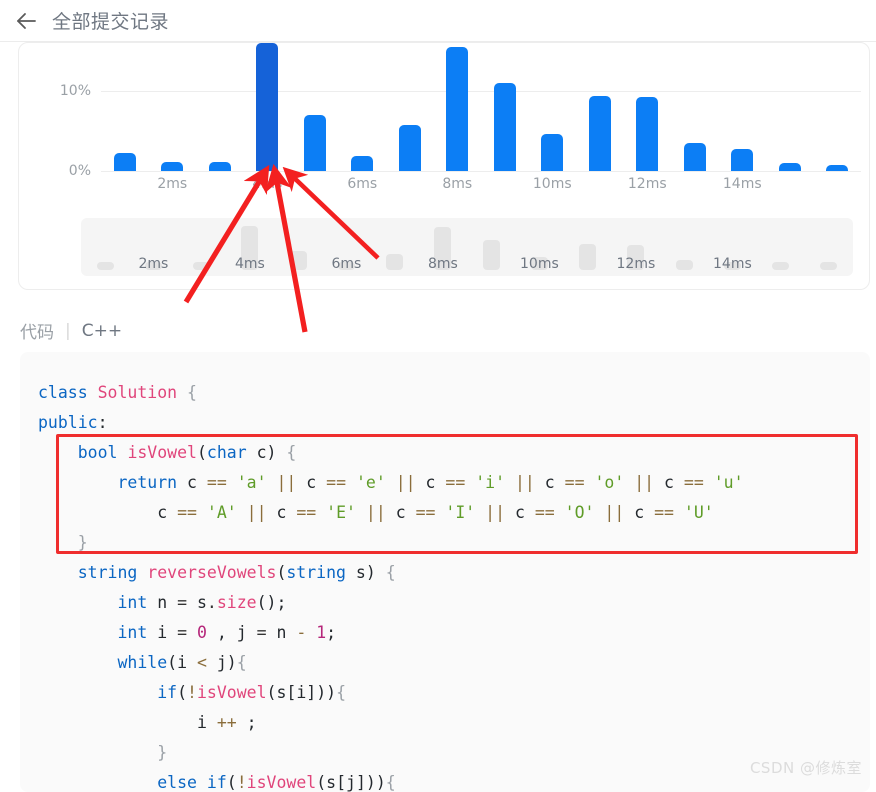 This screenshot has height=792, width=876. What do you see at coordinates (79, 171) in the screenshot?
I see `y-axis-tick-label: 0%` at bounding box center [79, 171].